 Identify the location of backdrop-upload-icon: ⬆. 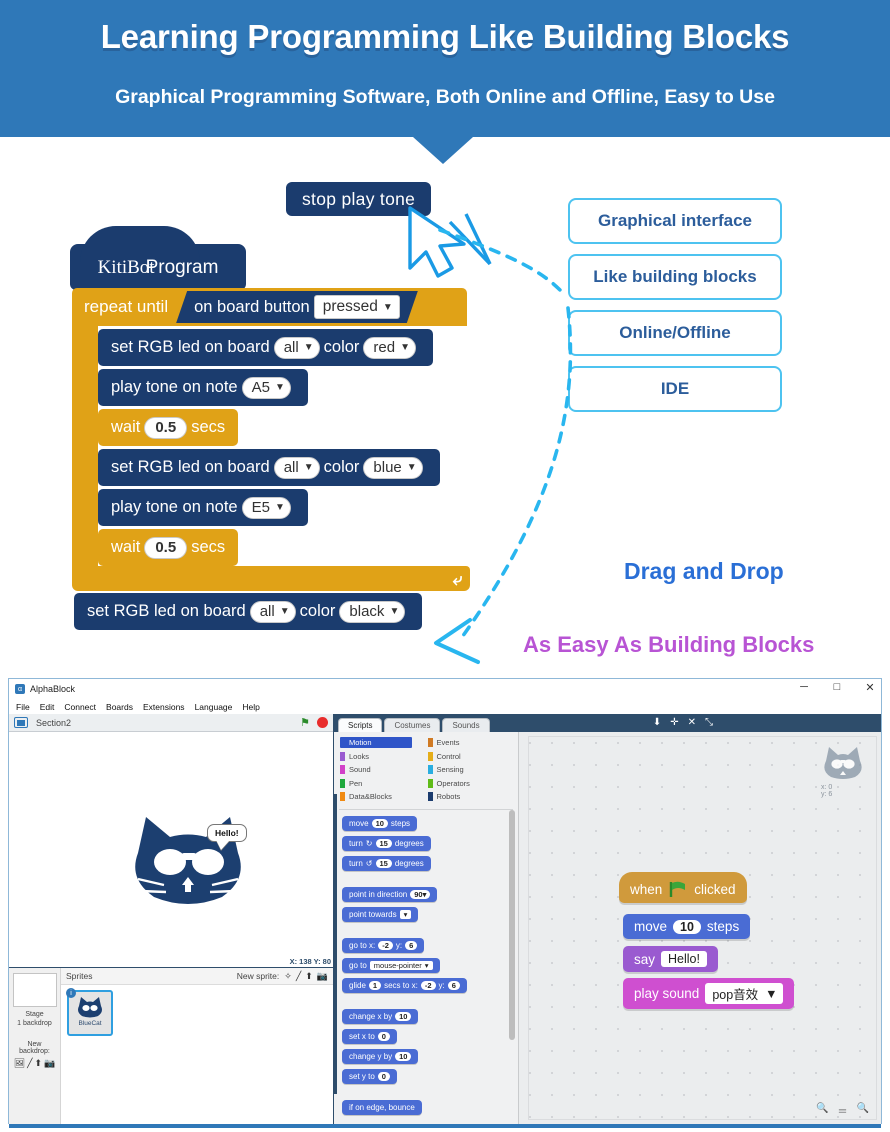
(39, 1063).